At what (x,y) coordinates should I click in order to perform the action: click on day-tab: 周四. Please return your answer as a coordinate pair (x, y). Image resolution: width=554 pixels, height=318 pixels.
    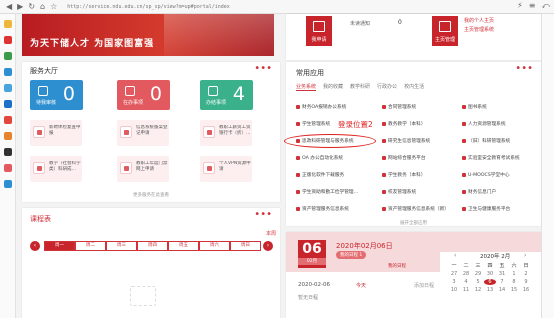
    Looking at the image, I should click on (152, 246).